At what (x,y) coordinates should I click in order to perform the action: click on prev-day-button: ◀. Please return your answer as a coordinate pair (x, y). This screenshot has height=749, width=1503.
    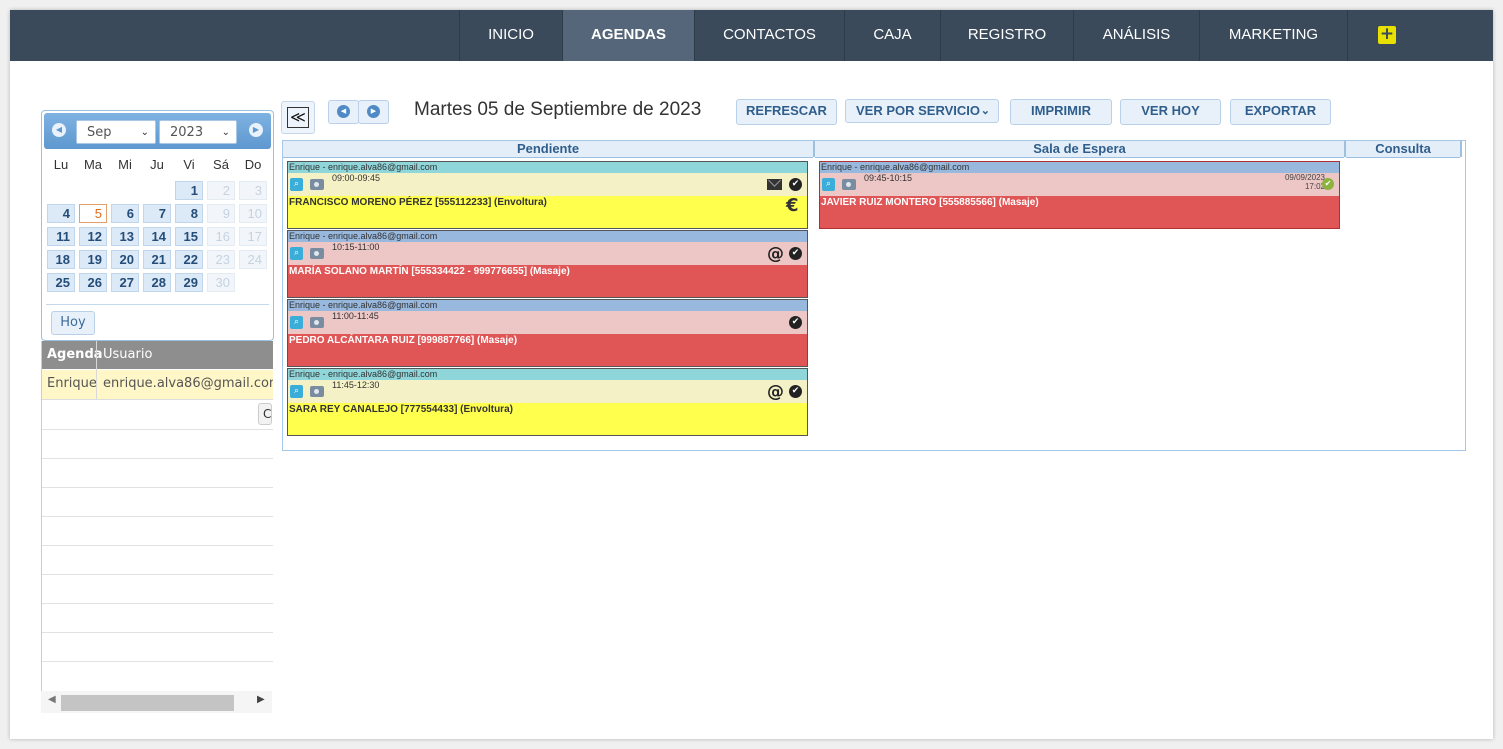
    Looking at the image, I should click on (343, 112).